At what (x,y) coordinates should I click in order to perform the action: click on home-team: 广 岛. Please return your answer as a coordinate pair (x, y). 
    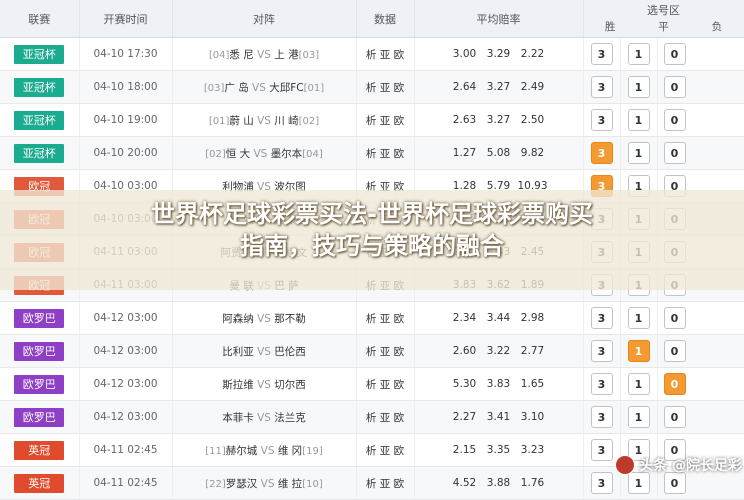
    Looking at the image, I should click on (236, 88).